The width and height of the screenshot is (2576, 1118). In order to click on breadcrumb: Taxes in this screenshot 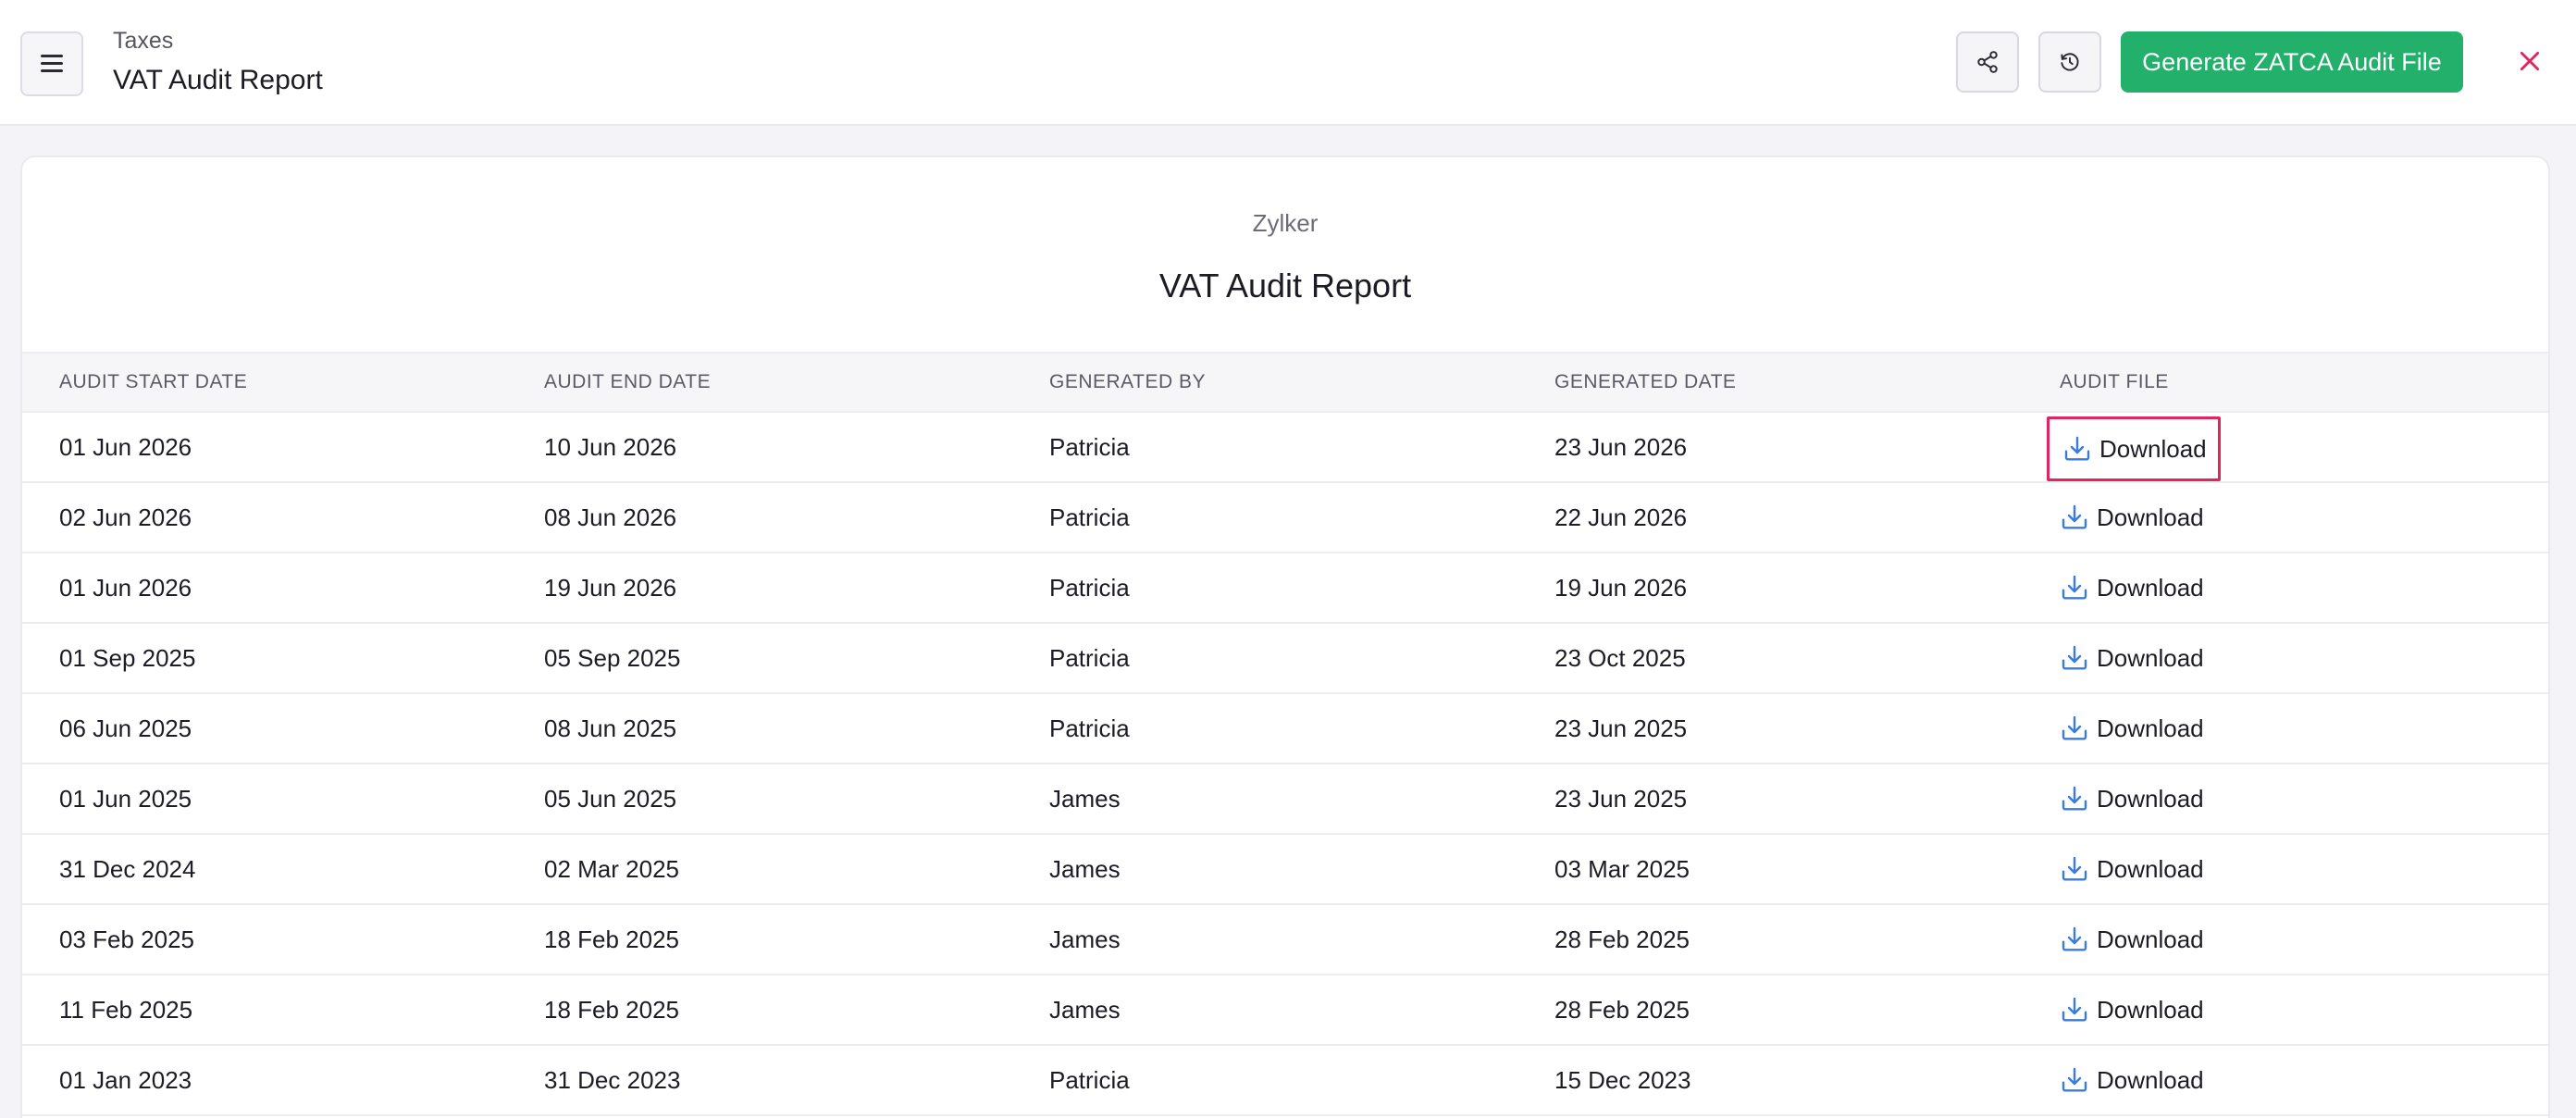, I will do `click(143, 41)`.